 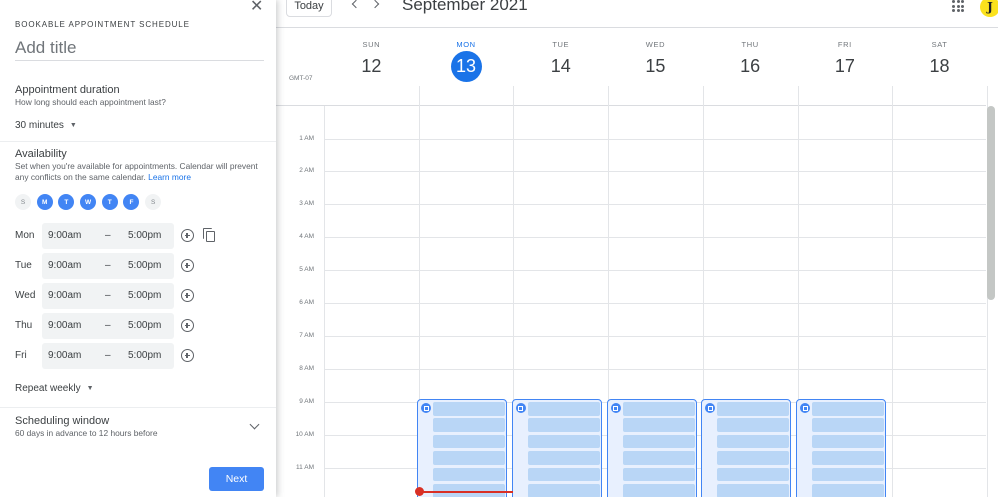 I want to click on avatar: J, so click(x=989, y=8).